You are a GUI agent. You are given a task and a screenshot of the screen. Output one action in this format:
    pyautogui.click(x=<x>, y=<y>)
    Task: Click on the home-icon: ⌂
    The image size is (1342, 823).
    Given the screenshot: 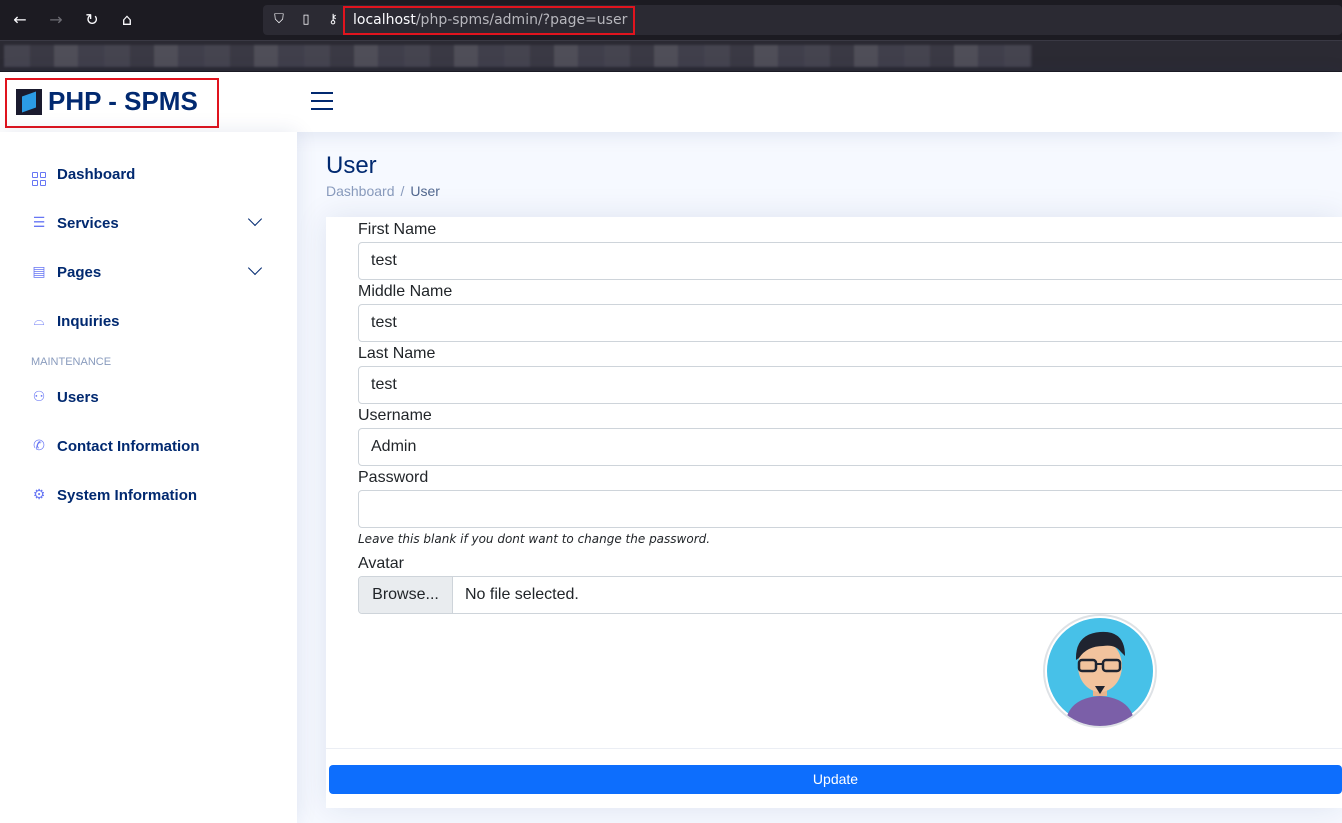 What is the action you would take?
    pyautogui.click(x=127, y=20)
    